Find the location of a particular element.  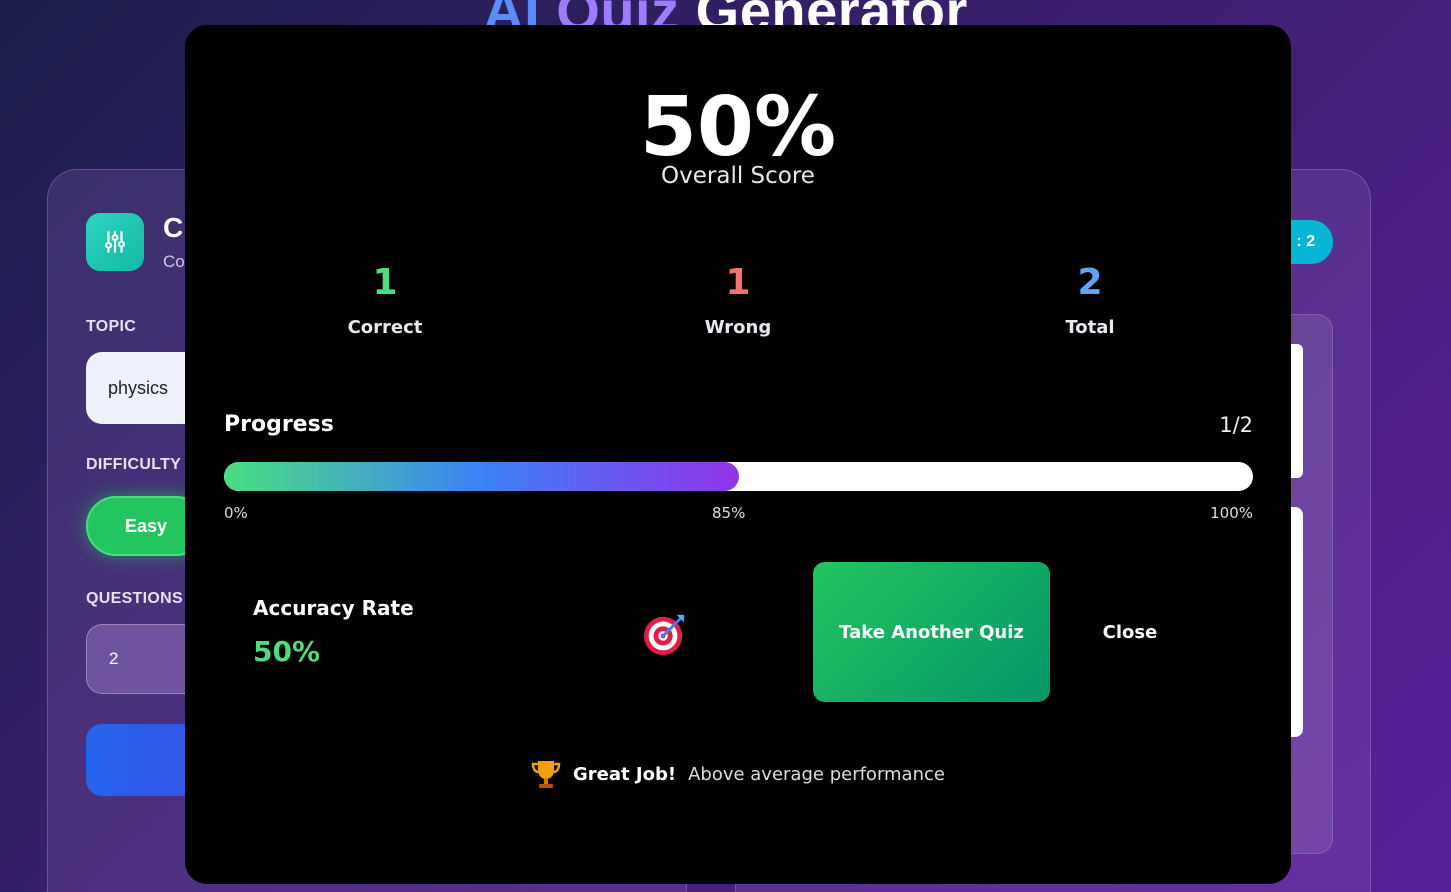

overall-score-label: Overall Score is located at coordinates (738, 176).